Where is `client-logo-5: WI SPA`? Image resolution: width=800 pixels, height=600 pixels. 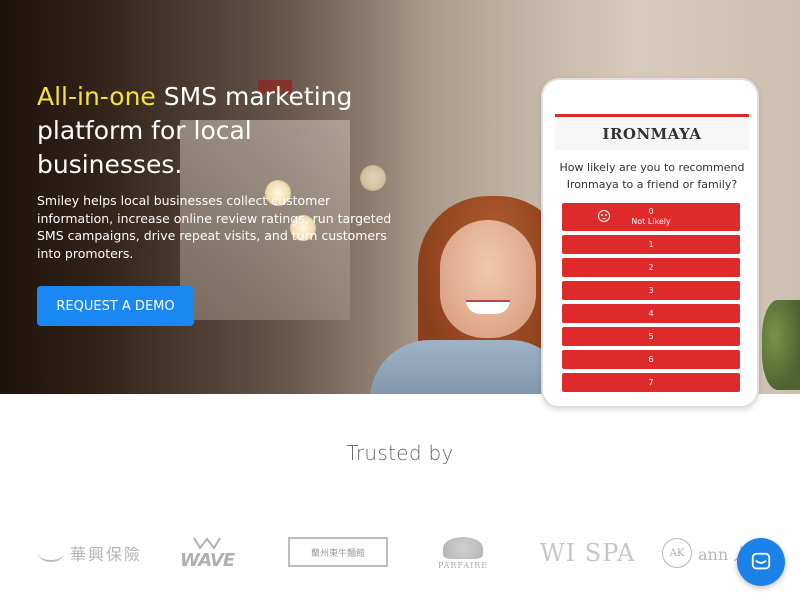
client-logo-5: WI SPA is located at coordinates (588, 553).